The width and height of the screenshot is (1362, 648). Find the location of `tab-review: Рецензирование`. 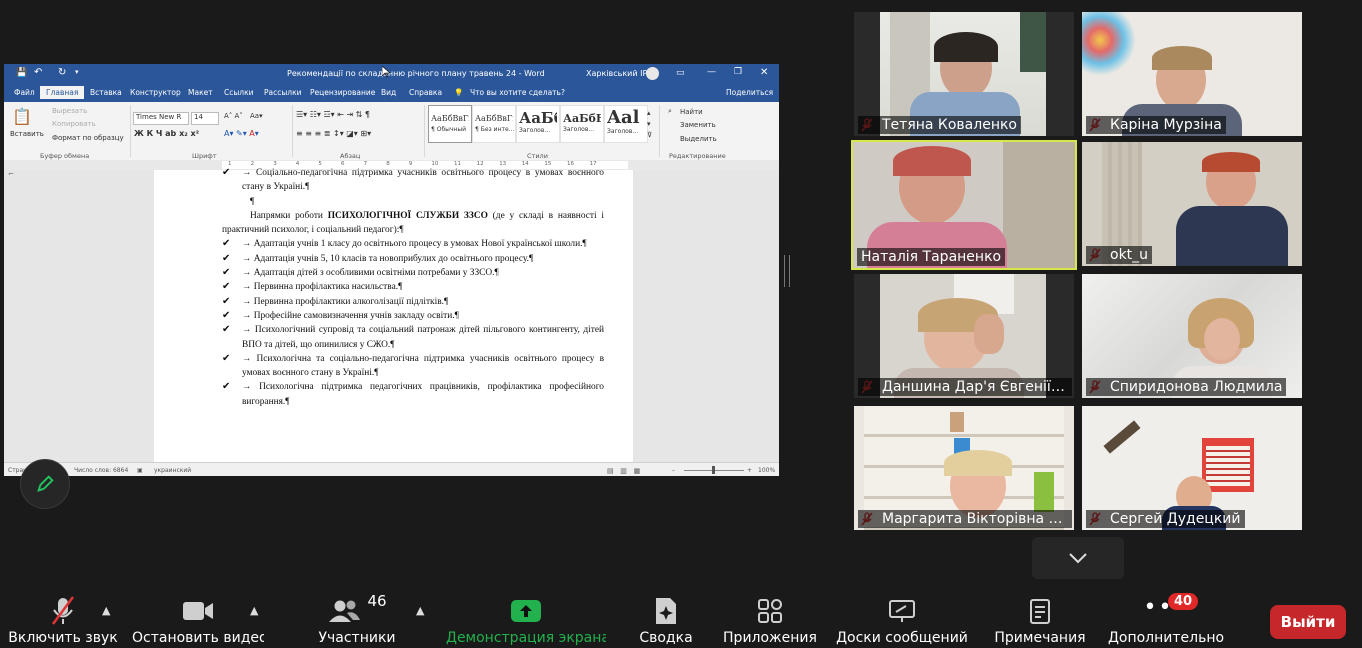

tab-review: Рецензирование is located at coordinates (342, 92).